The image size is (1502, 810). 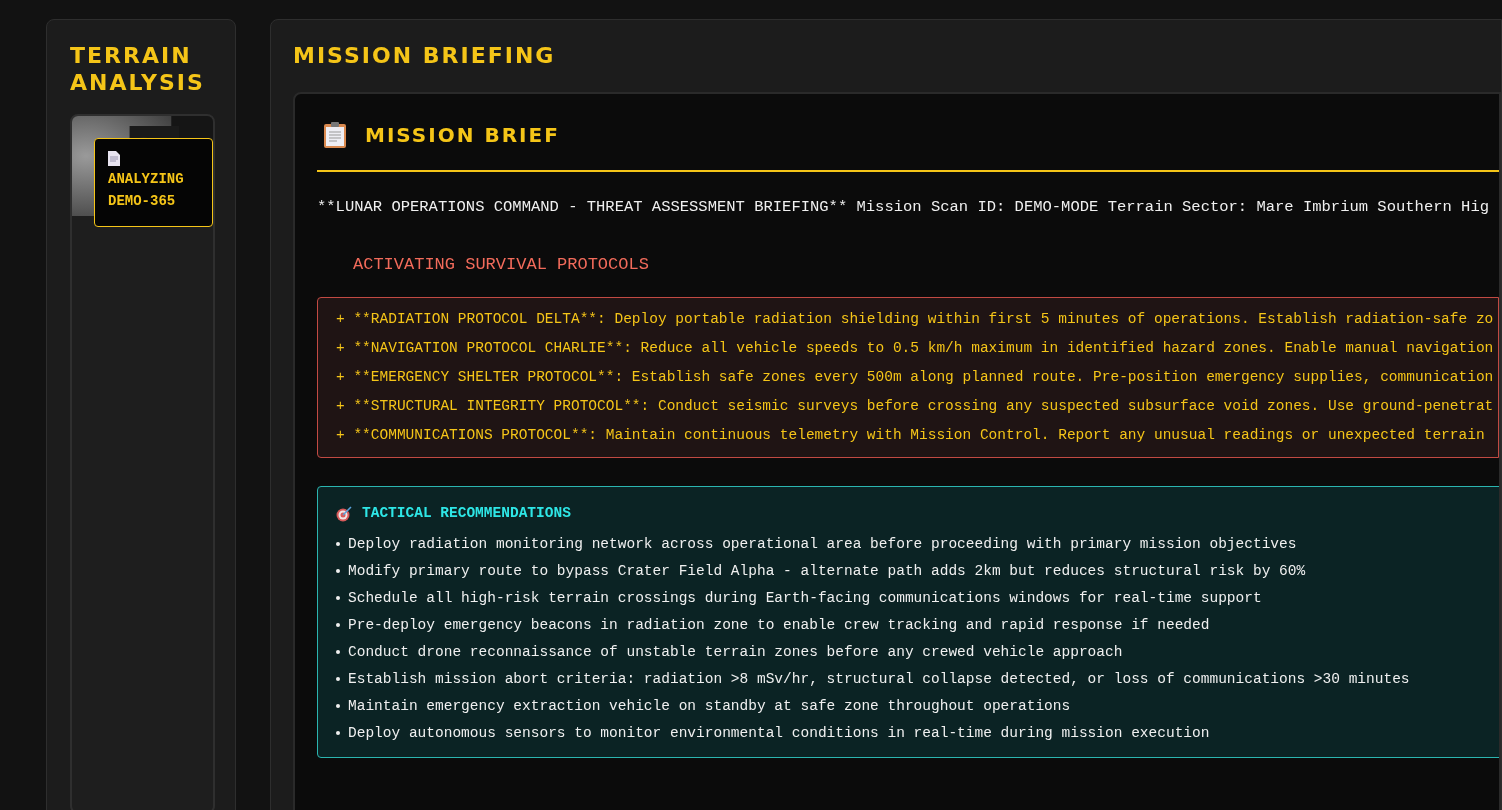 I want to click on status-text: ANALYZING DEMO-365, so click(x=146, y=190).